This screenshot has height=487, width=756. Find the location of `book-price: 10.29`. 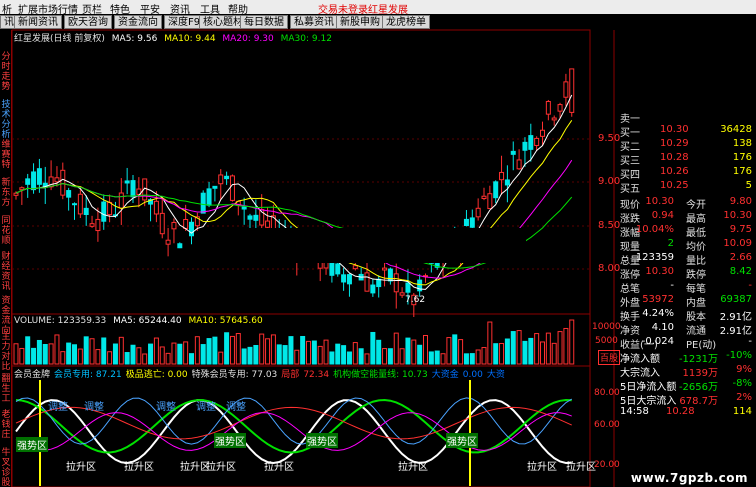

book-price: 10.29 is located at coordinates (674, 143).